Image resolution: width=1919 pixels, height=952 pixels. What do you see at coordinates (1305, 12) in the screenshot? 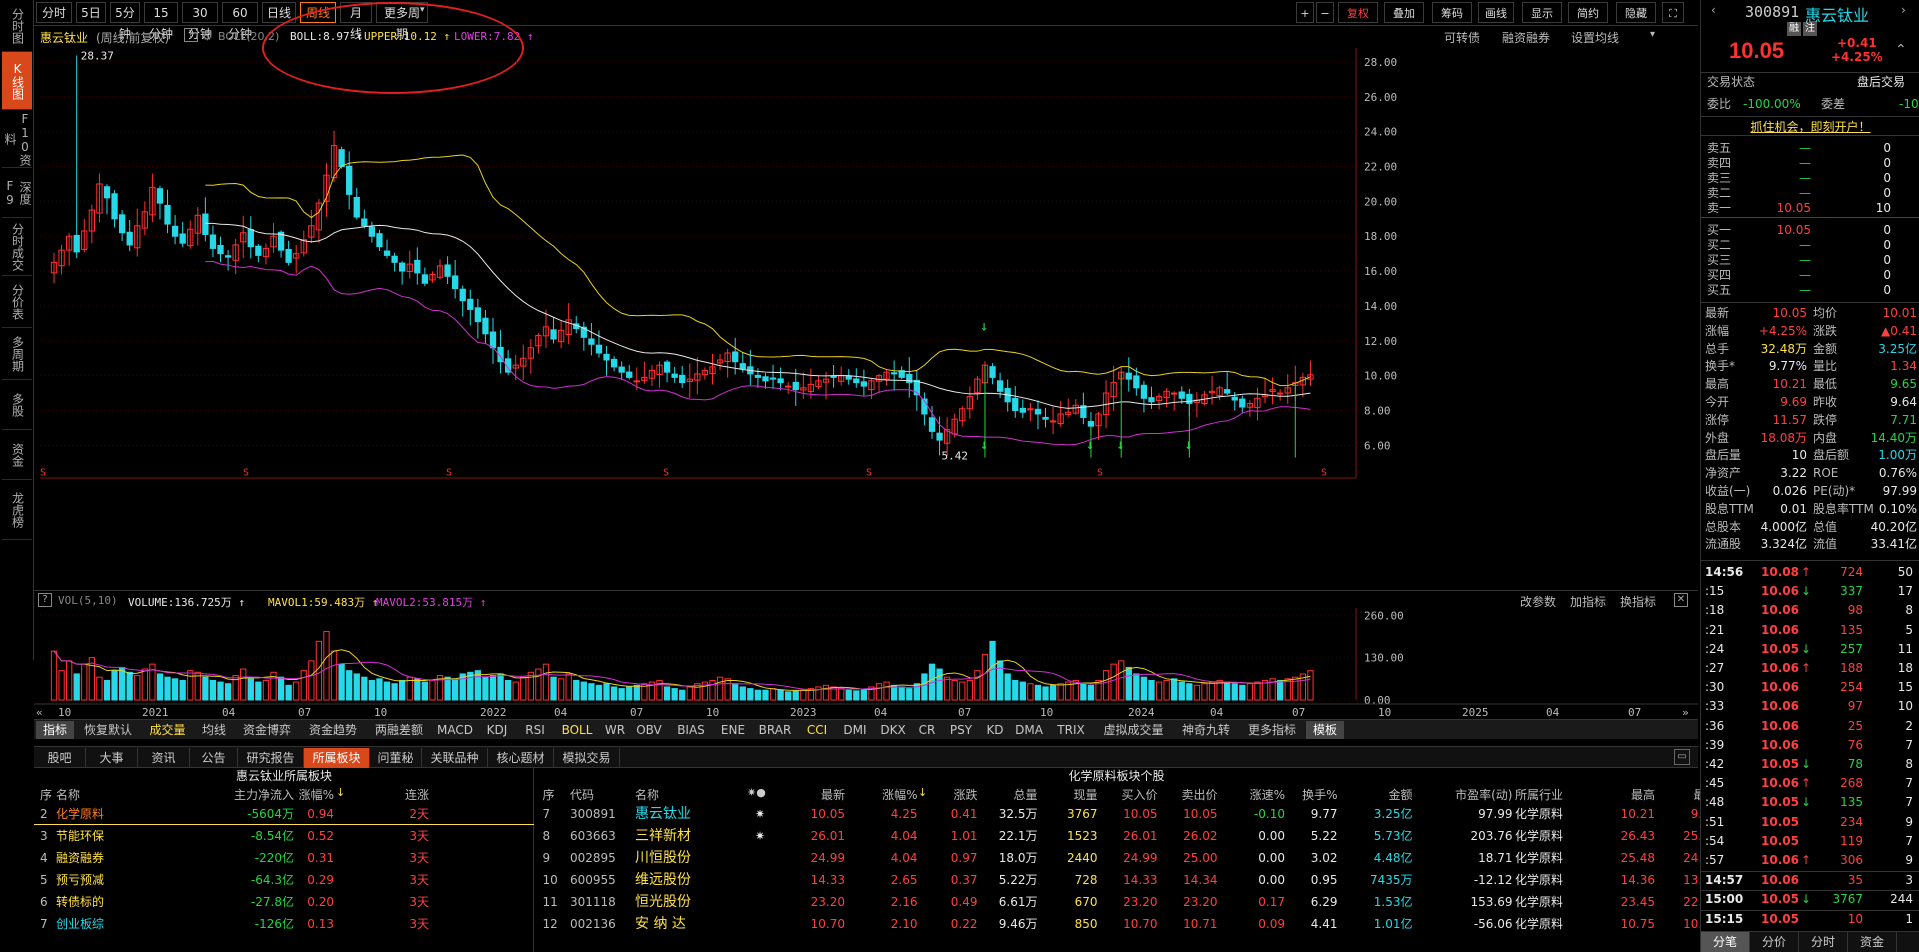
I see `toolbar-right-0: +` at bounding box center [1305, 12].